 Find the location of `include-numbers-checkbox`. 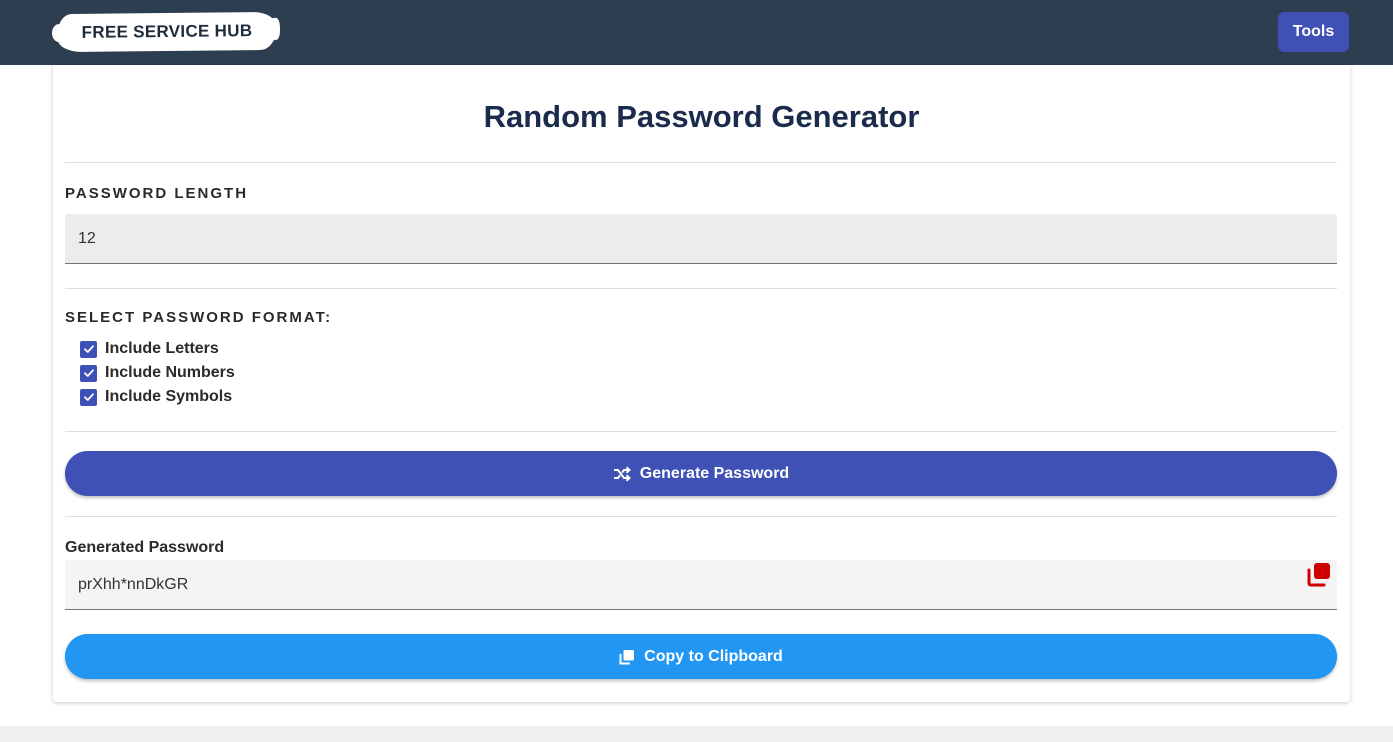

include-numbers-checkbox is located at coordinates (88, 373).